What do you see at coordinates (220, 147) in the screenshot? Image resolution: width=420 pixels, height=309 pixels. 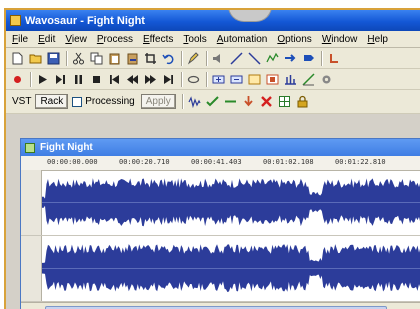 I see `document-title-bar: Fight Night` at bounding box center [220, 147].